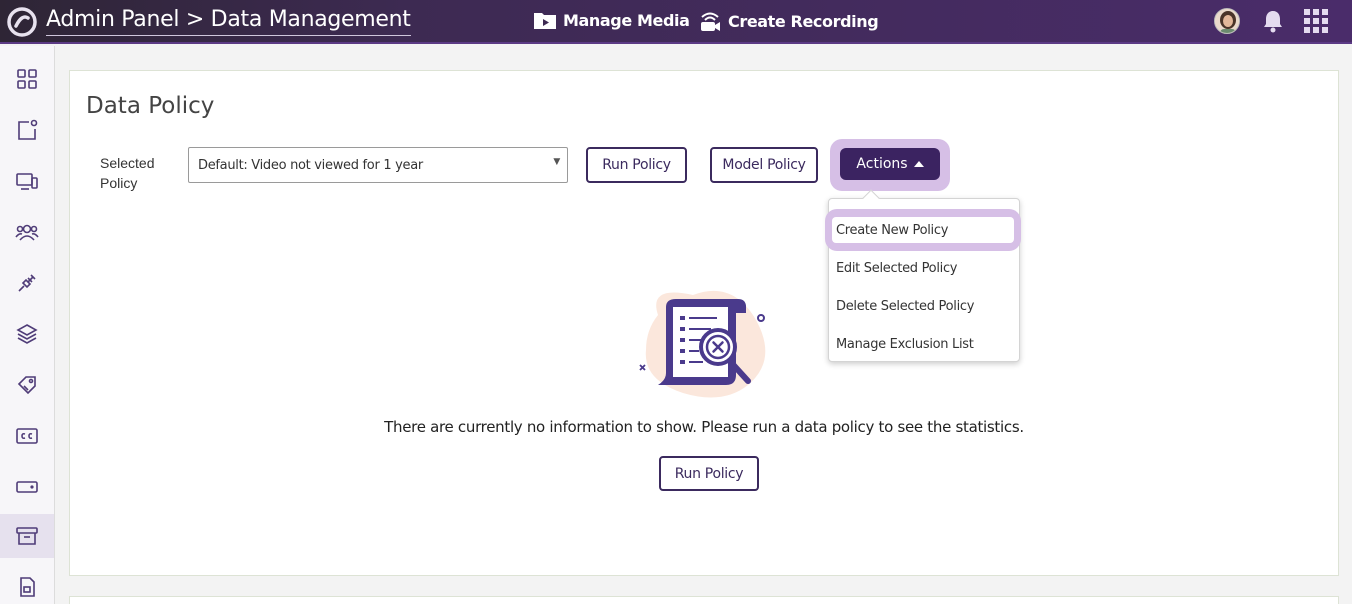 This screenshot has width=1352, height=604. Describe the element at coordinates (924, 306) in the screenshot. I see `menu-item-delete-selected-policy: Delete Selected Policy` at that location.